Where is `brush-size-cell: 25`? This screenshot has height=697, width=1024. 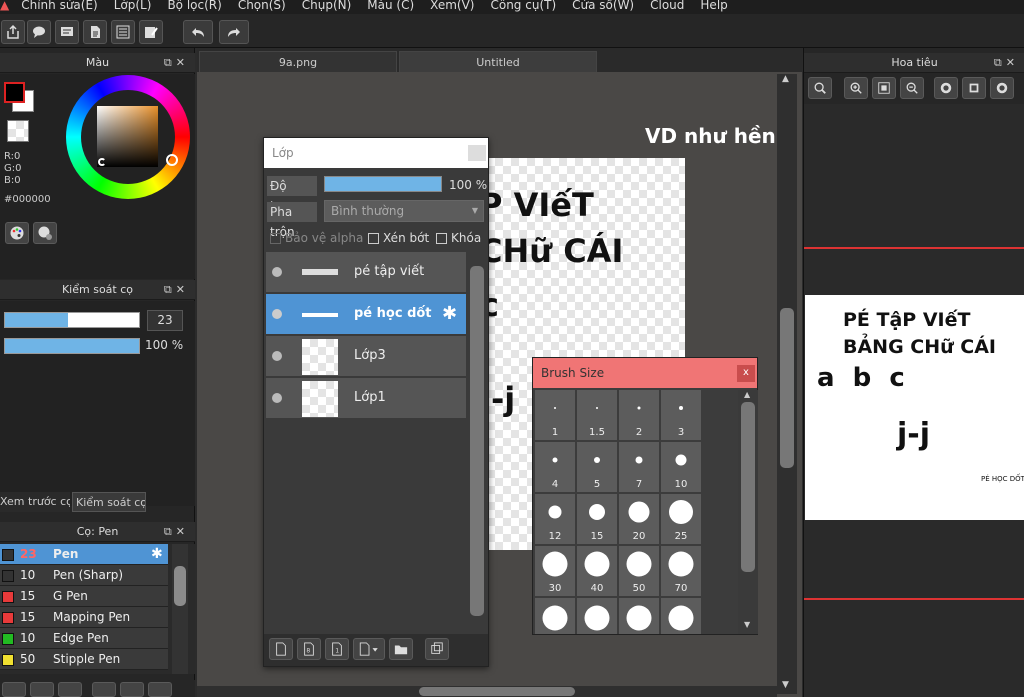 brush-size-cell: 25 is located at coordinates (681, 519).